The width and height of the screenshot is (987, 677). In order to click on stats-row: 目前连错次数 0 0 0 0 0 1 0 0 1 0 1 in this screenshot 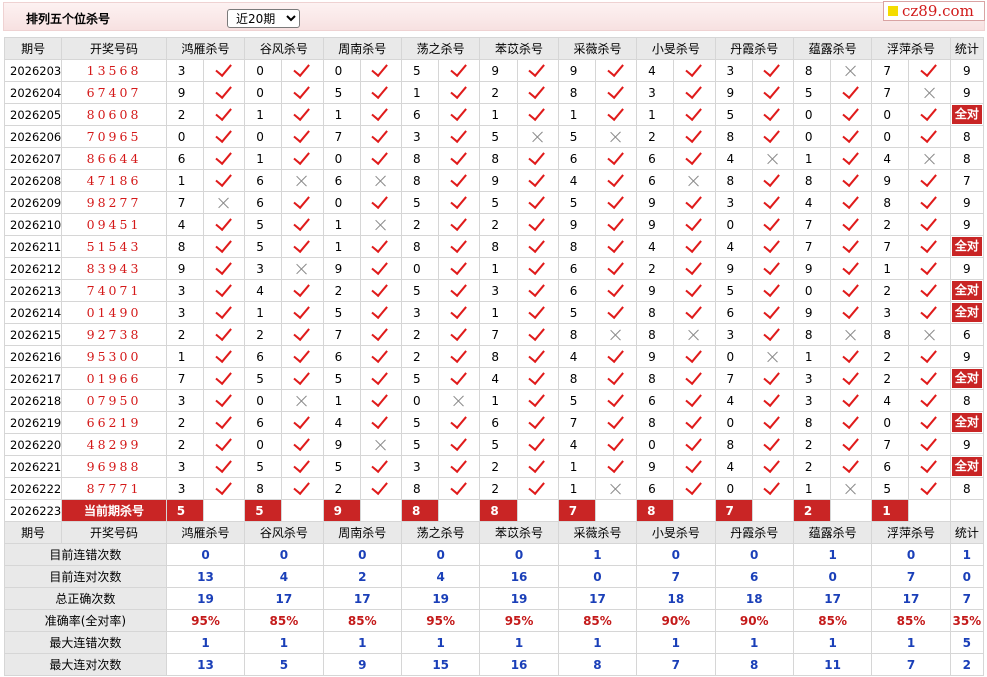, I will do `click(494, 554)`.